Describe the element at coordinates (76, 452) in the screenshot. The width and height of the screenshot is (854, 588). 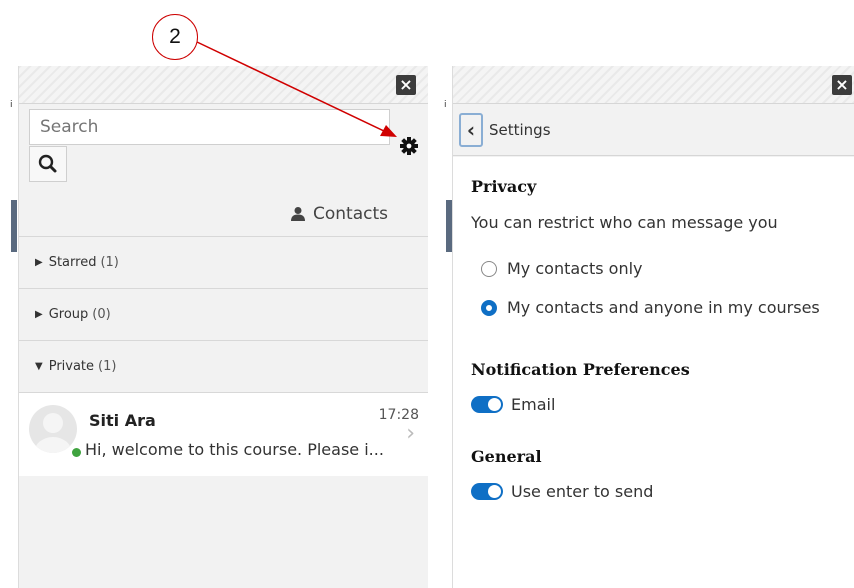
I see `online-status-dot` at that location.